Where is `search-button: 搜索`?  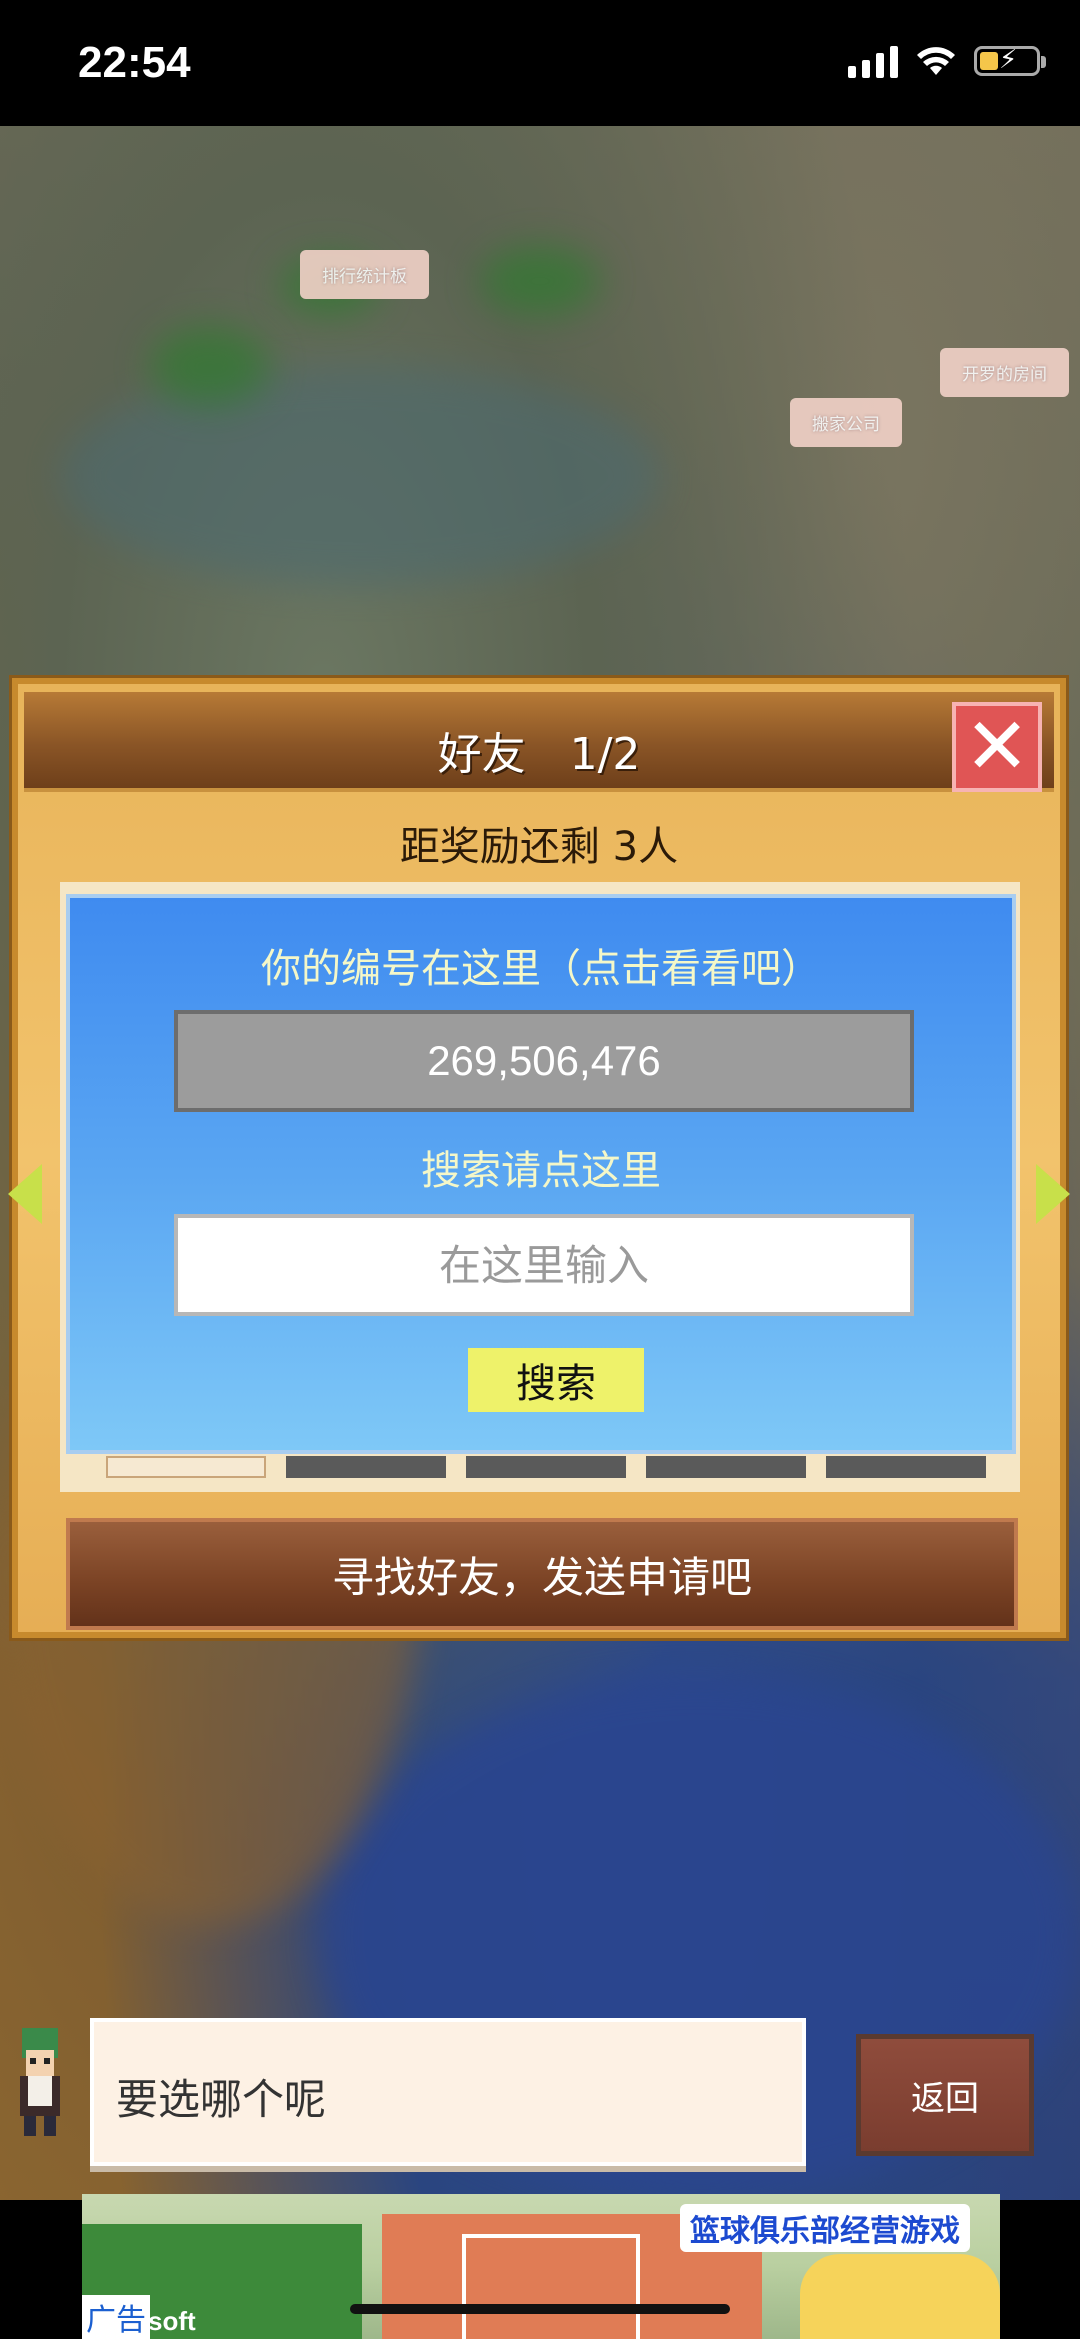 search-button: 搜索 is located at coordinates (556, 1380).